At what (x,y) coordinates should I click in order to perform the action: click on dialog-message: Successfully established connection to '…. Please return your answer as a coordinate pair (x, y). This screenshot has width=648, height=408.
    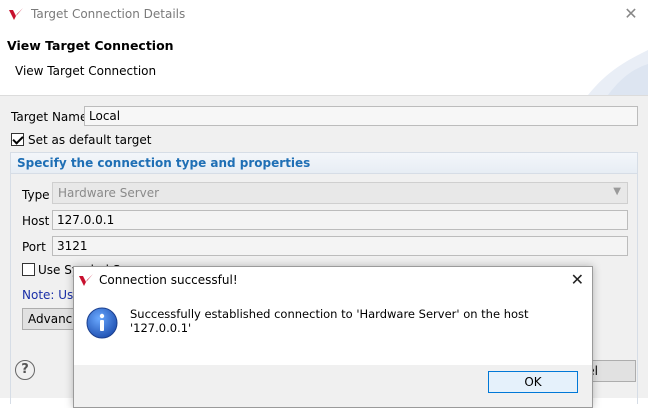
    Looking at the image, I should click on (329, 321).